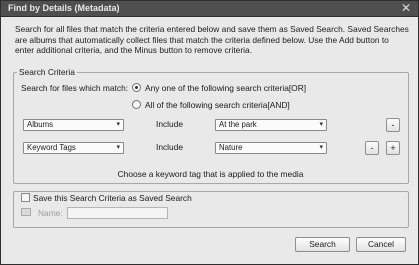  Describe the element at coordinates (117, 213) in the screenshot. I see `name-input` at that location.